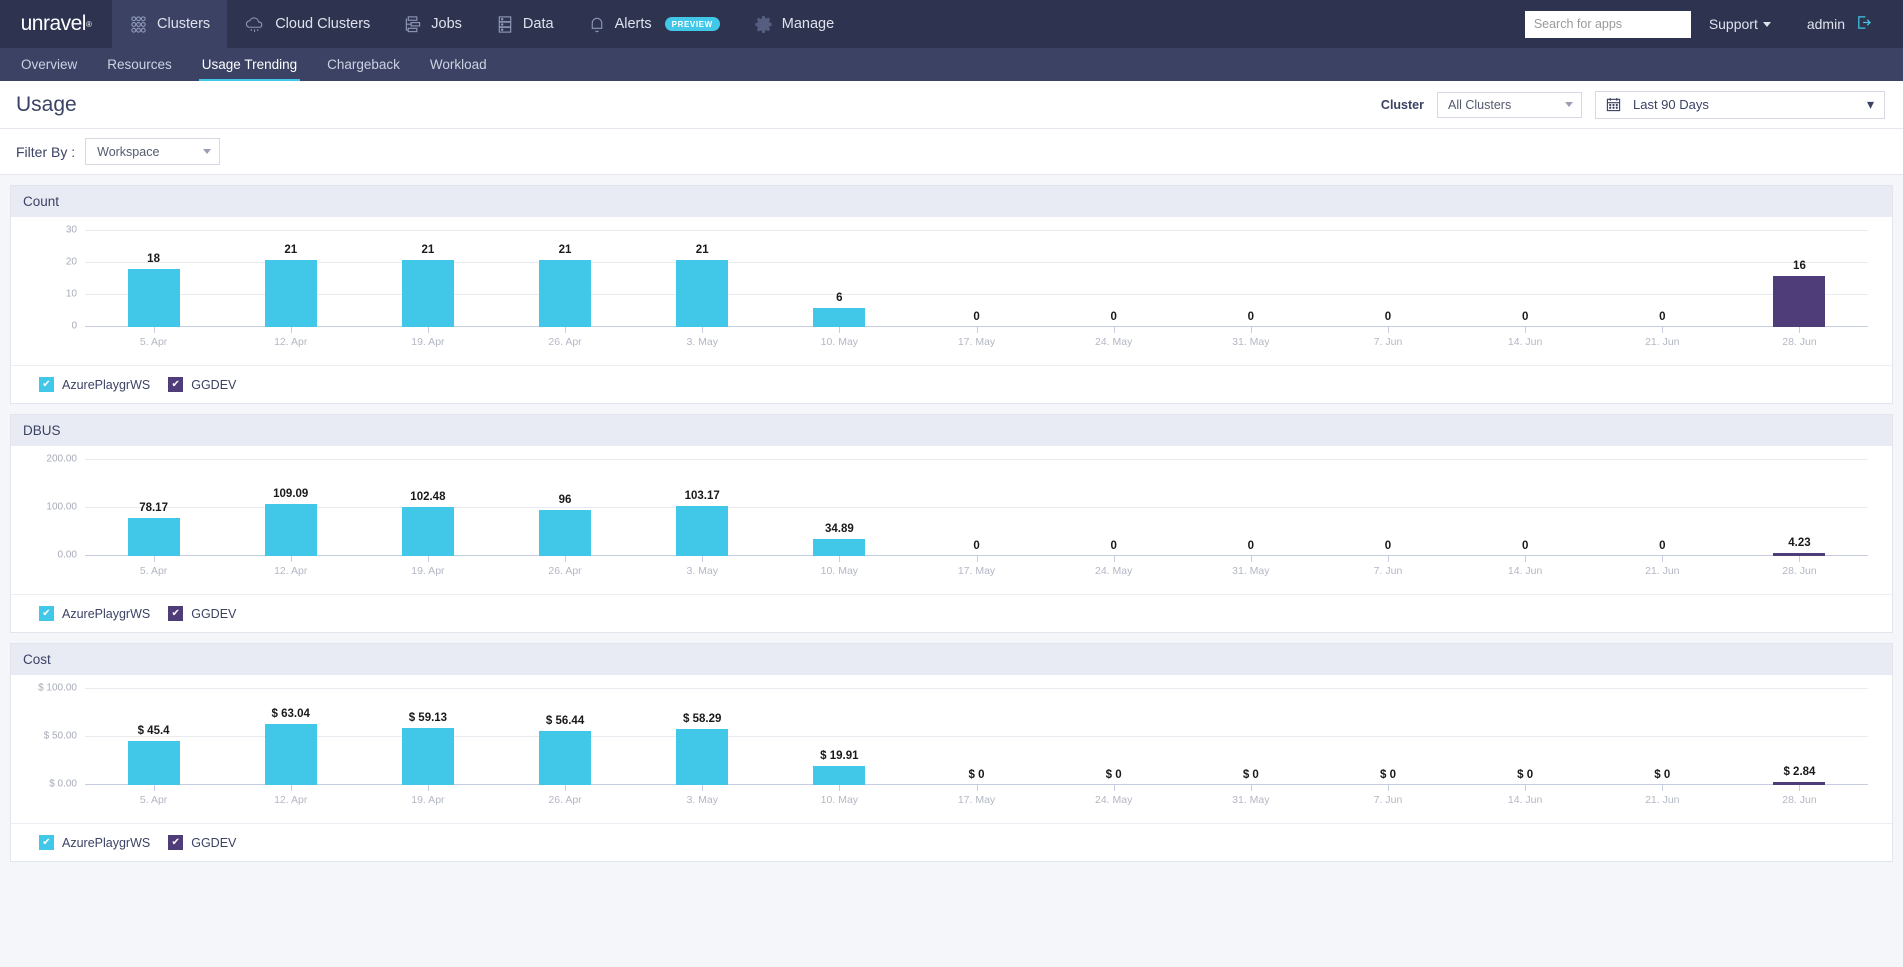  Describe the element at coordinates (56, 24) in the screenshot. I see `unravel-logo: unravel ®` at that location.